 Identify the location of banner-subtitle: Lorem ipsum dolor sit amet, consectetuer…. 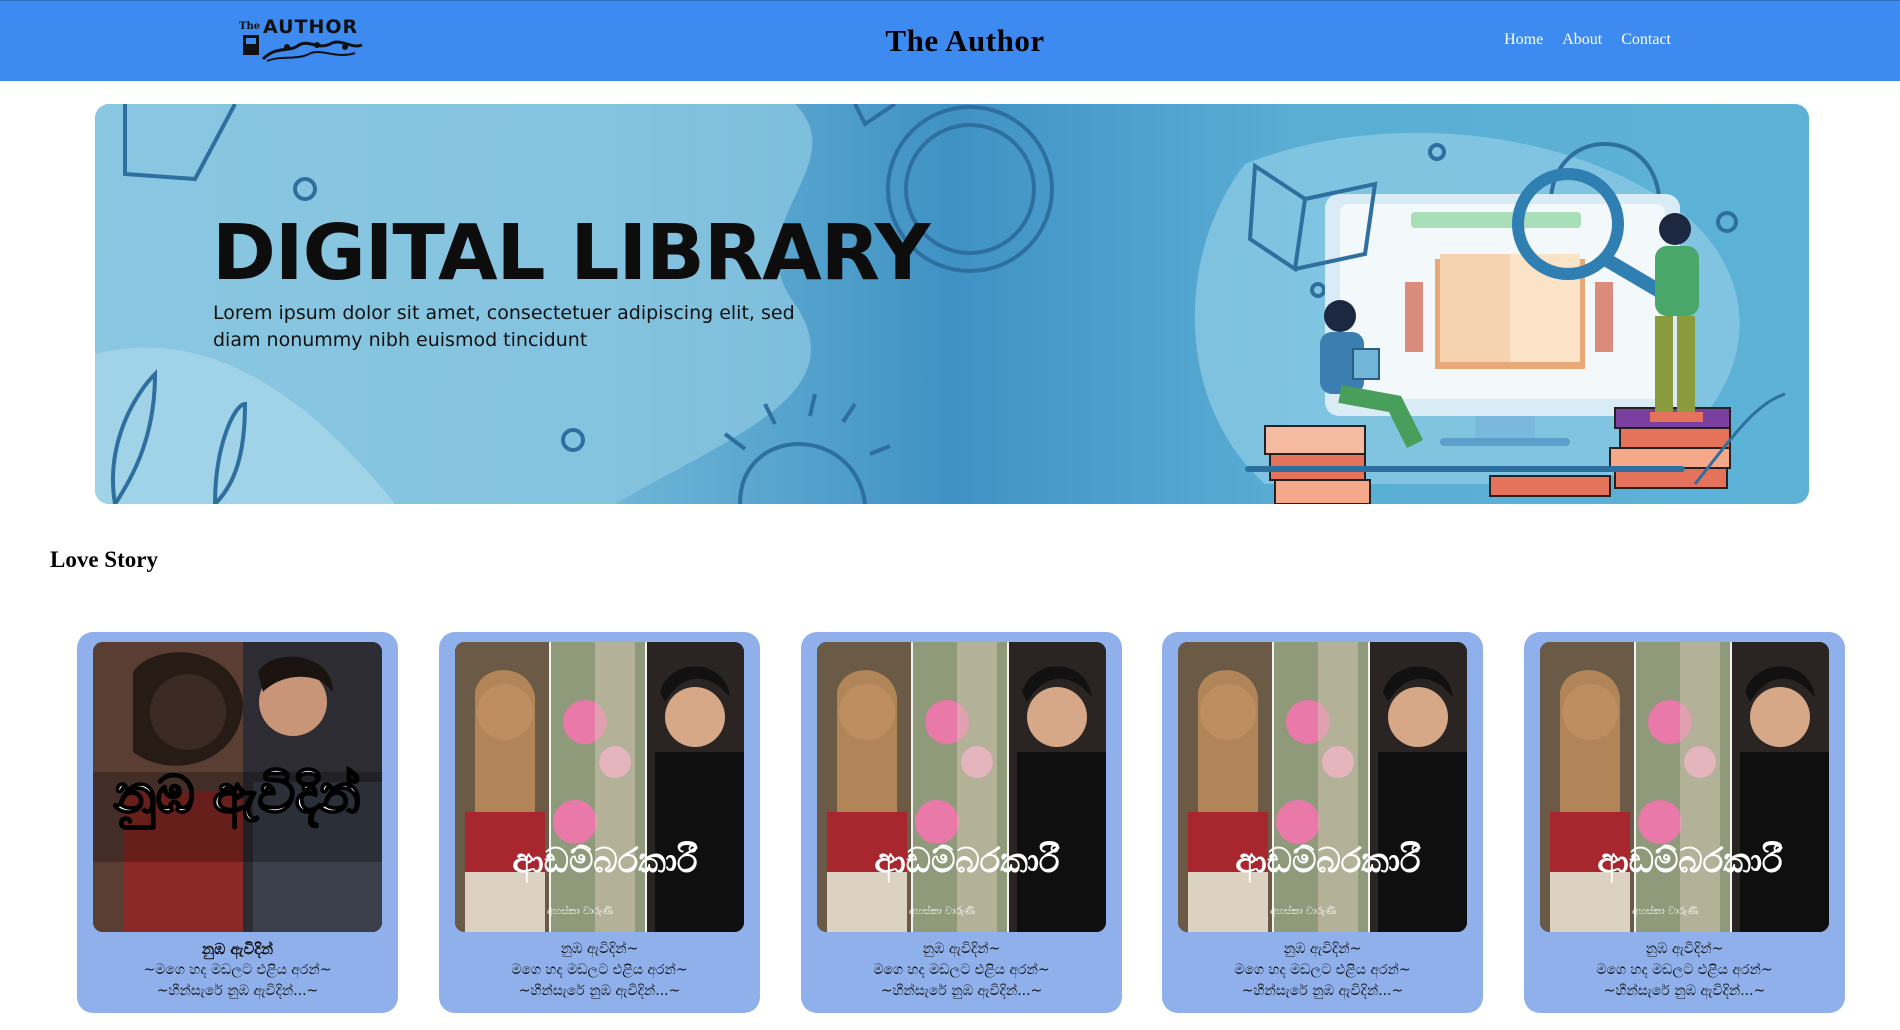
(504, 326).